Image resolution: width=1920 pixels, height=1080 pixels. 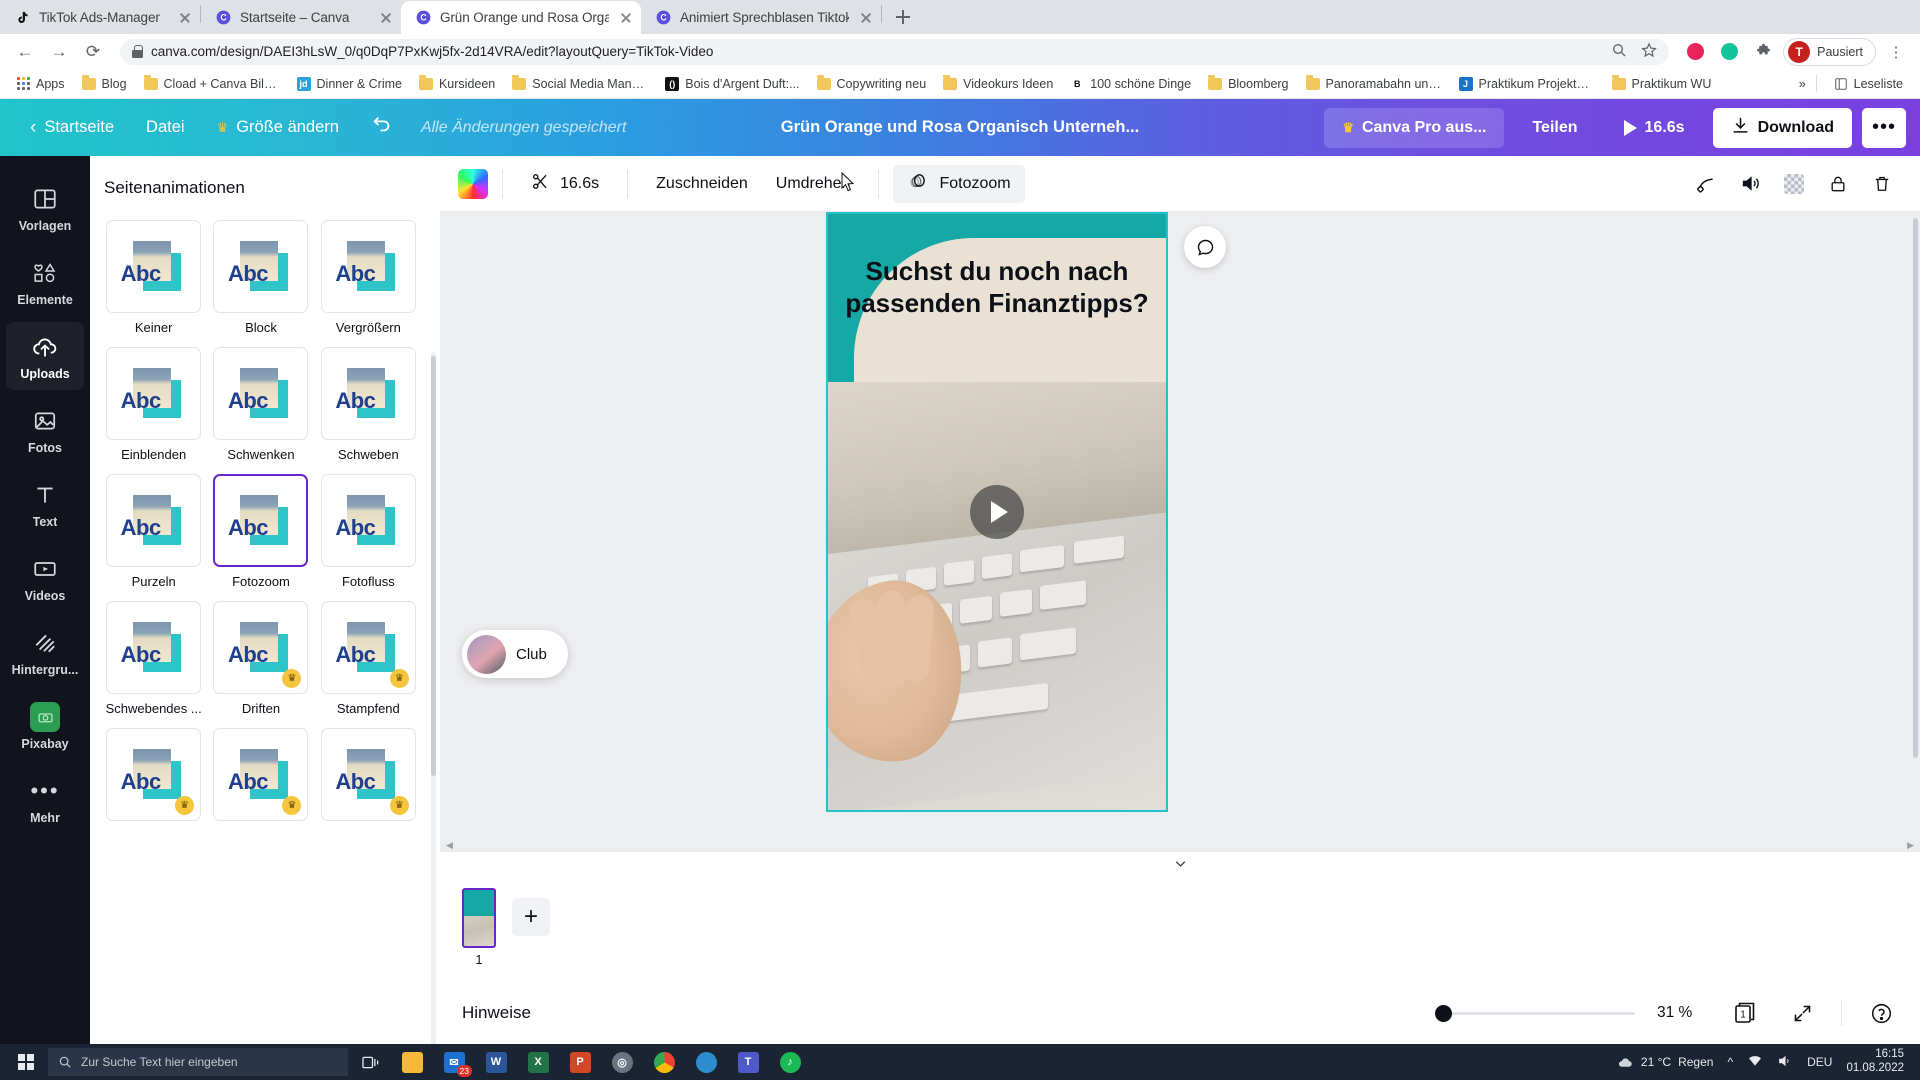 What do you see at coordinates (1180, 863) in the screenshot?
I see `collapse-pages-button` at bounding box center [1180, 863].